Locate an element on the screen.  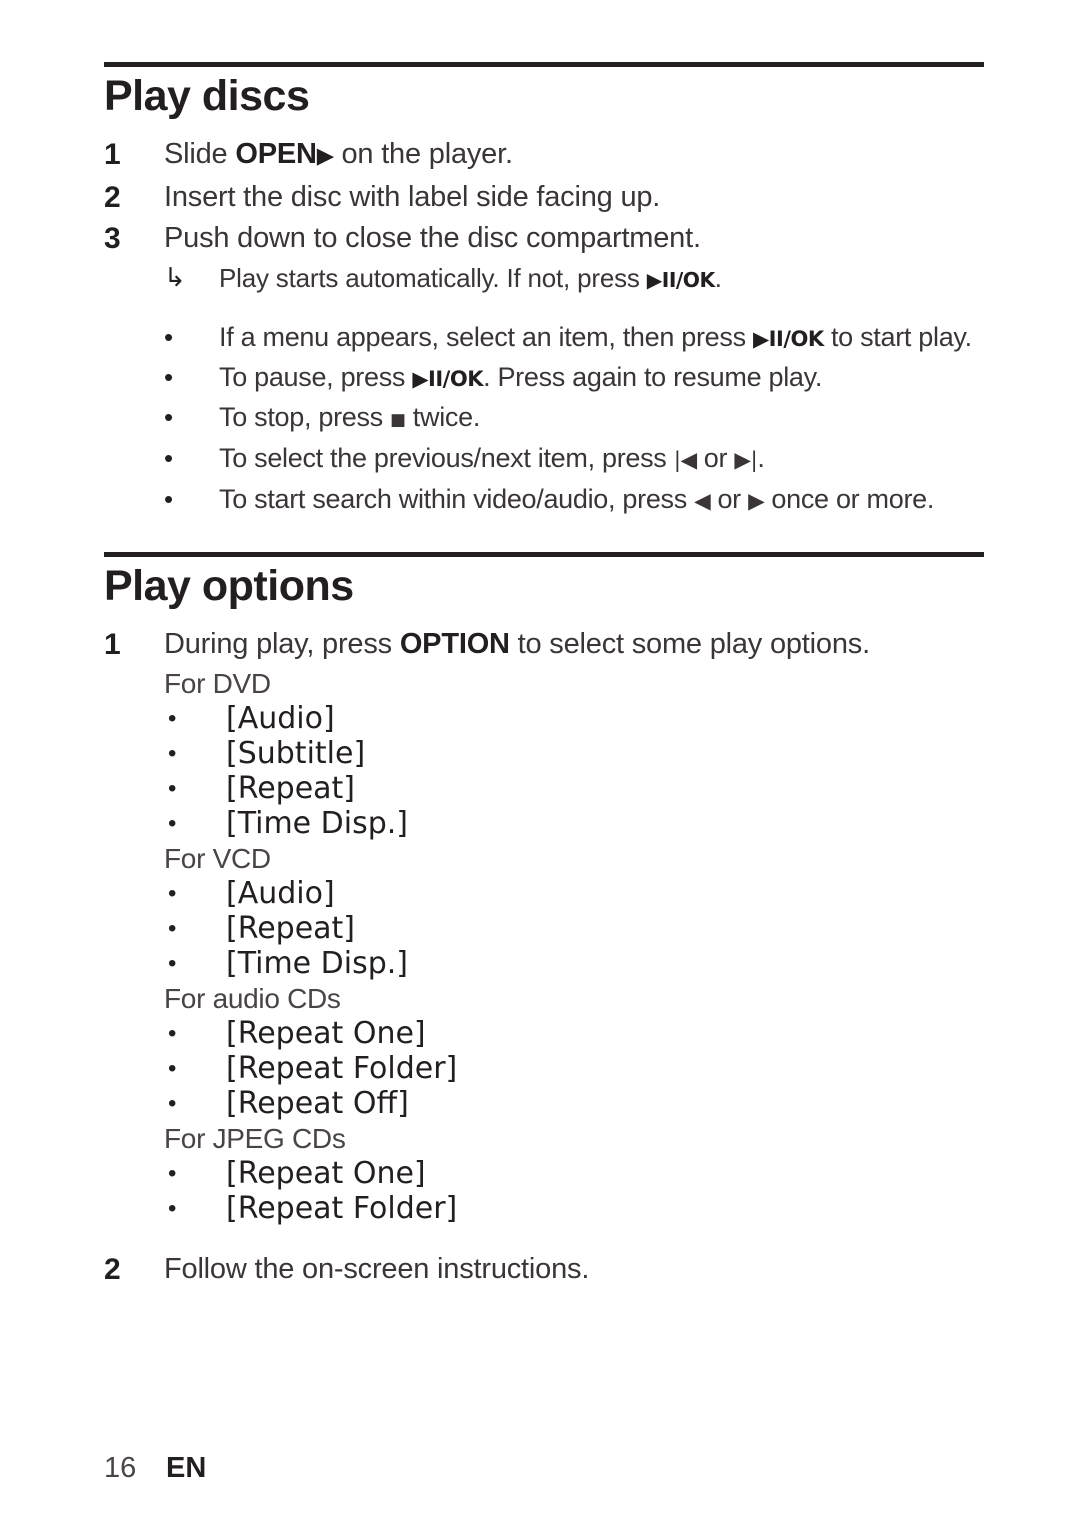
option-group-label-vcd: For VCD is located at coordinates (217, 859).